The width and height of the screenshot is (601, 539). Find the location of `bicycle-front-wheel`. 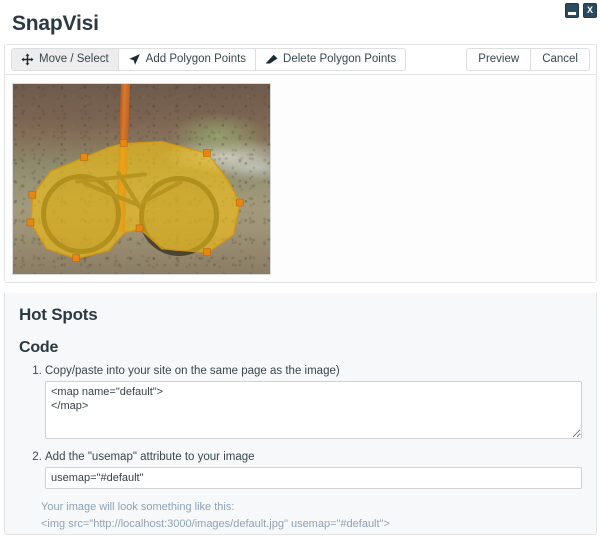

bicycle-front-wheel is located at coordinates (179, 216).